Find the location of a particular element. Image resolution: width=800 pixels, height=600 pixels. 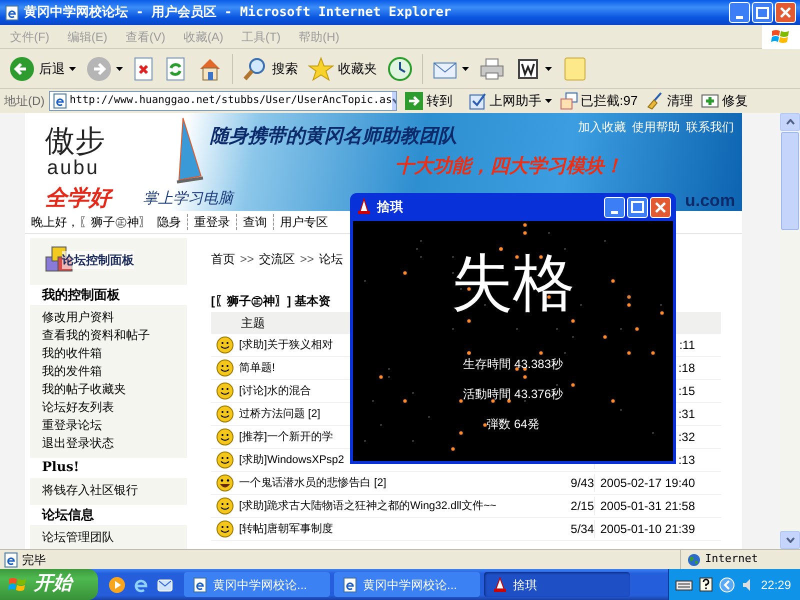

sidebar-link: 退出登录状态 is located at coordinates (108, 443).